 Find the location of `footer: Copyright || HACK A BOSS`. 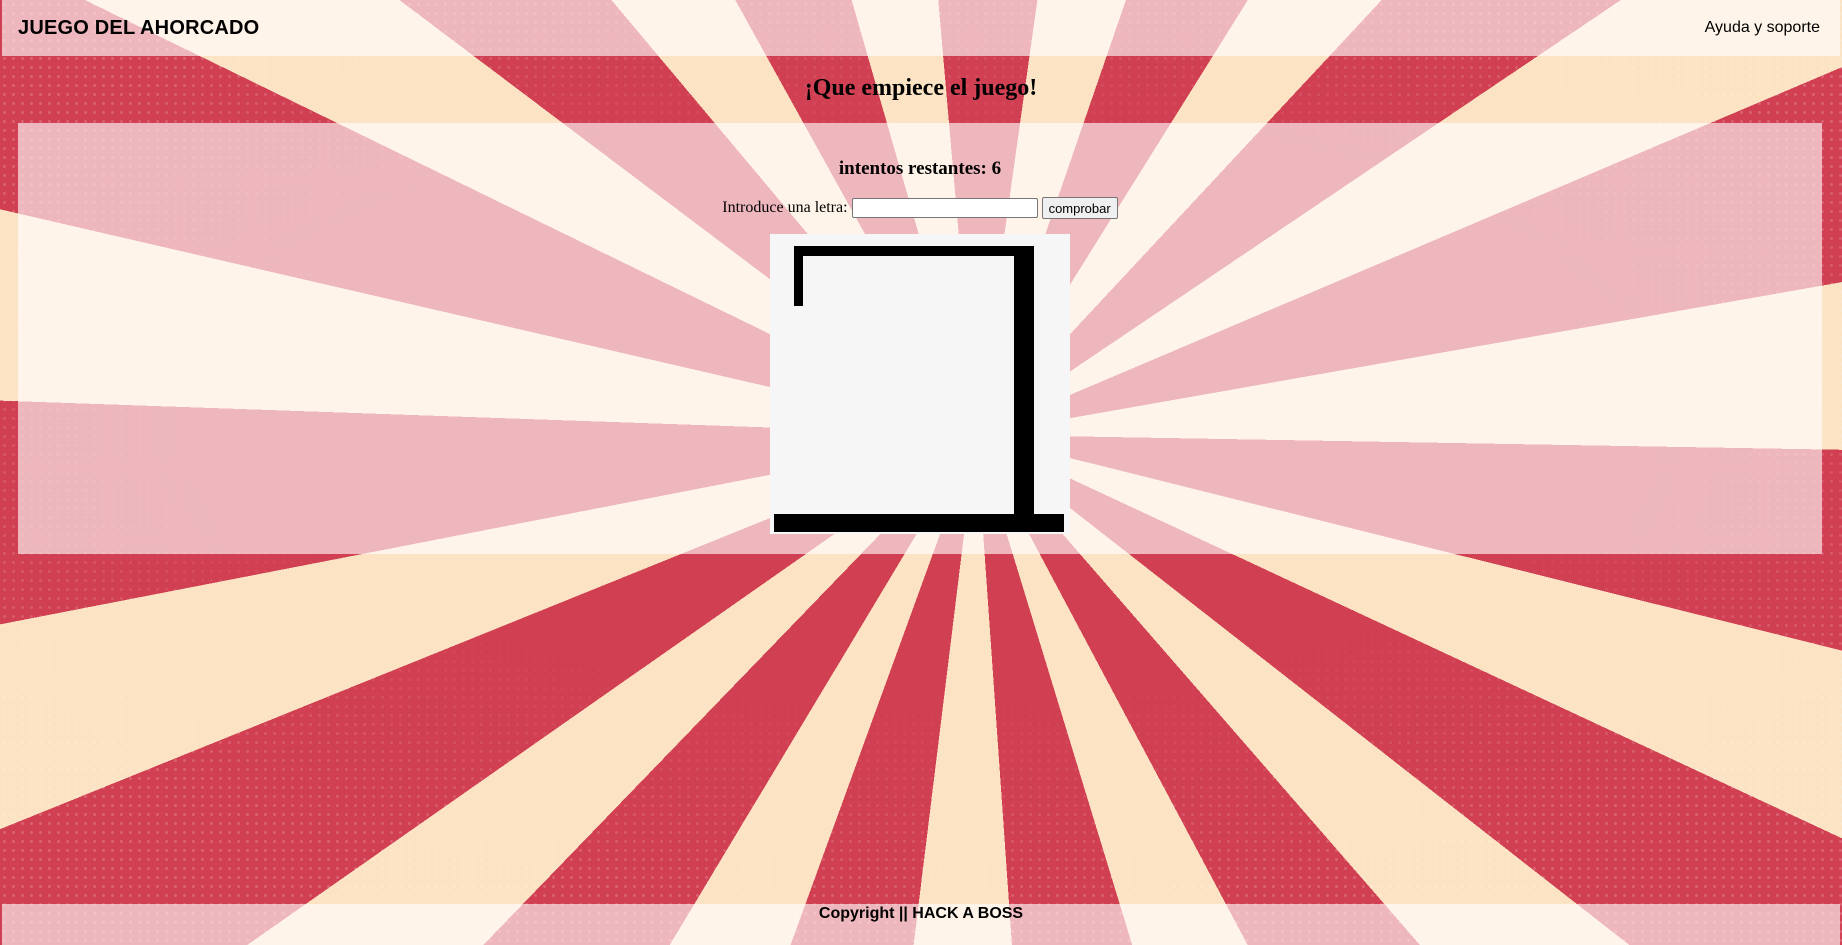

footer: Copyright || HACK A BOSS is located at coordinates (921, 924).